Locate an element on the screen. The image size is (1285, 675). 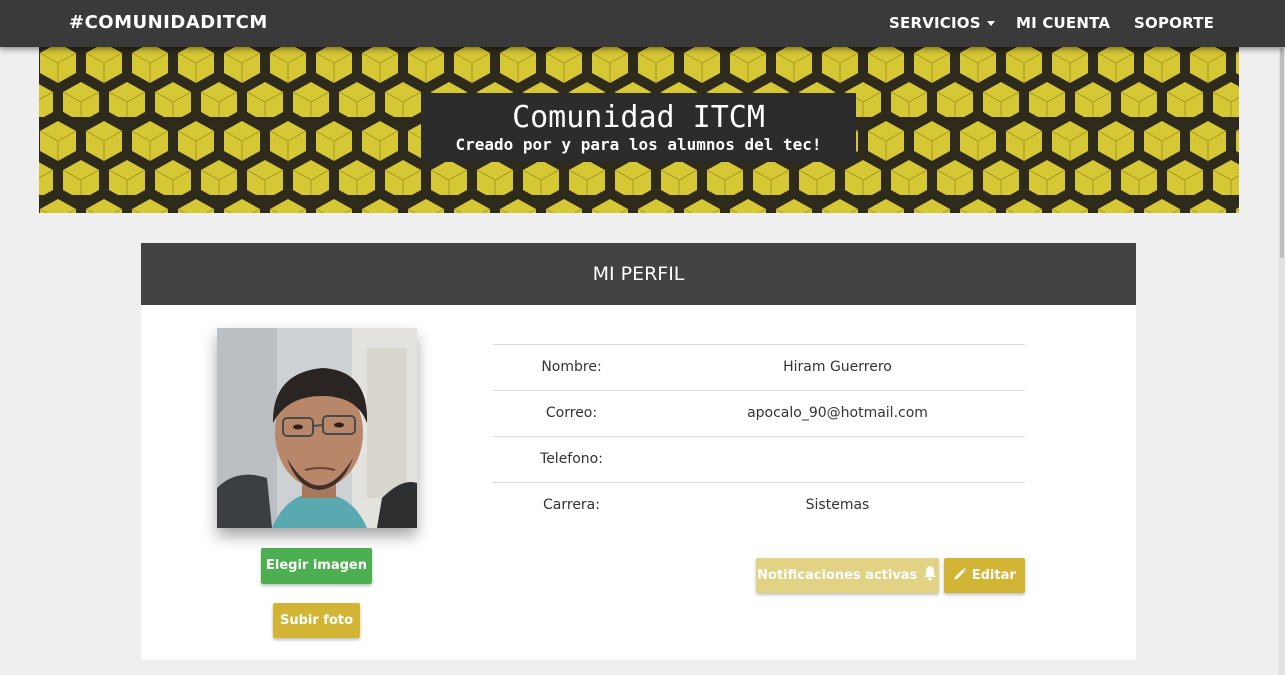
nav-soporte: SOPORTE is located at coordinates (1174, 23).